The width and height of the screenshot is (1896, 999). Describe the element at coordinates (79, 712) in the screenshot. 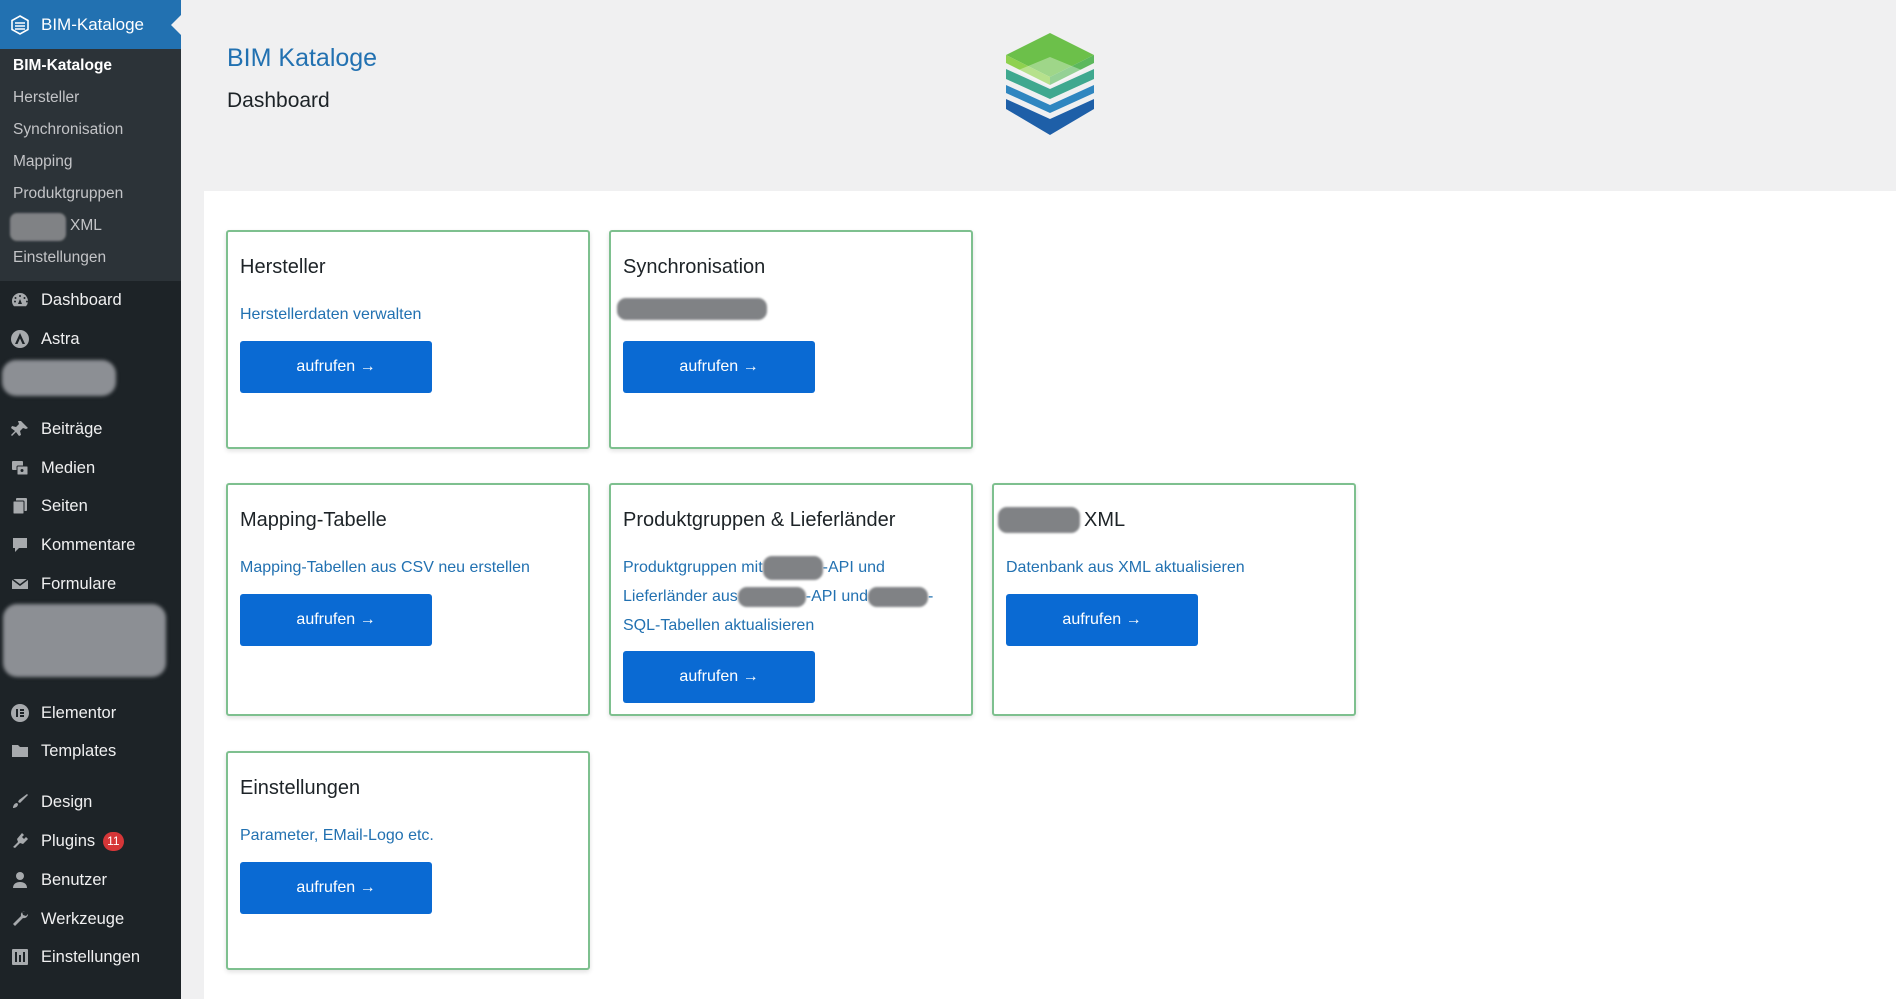

I see `menu-item-label: Elementor` at that location.